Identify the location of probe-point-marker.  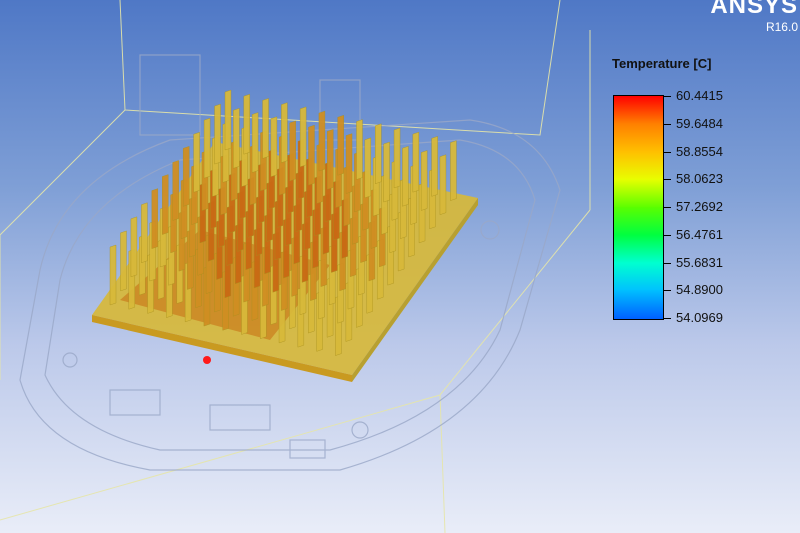
(207, 360).